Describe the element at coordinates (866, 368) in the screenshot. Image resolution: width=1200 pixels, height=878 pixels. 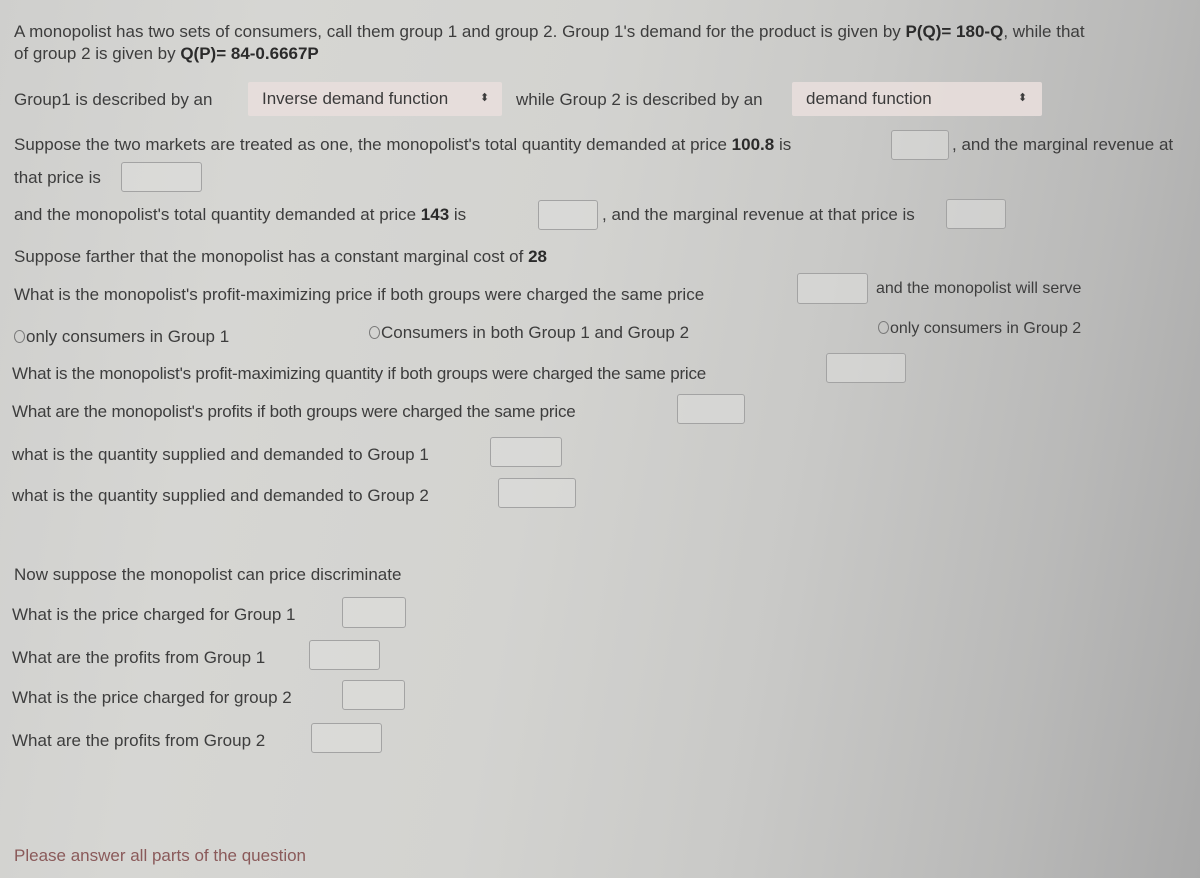
I see `profit-max-quantity-input` at that location.